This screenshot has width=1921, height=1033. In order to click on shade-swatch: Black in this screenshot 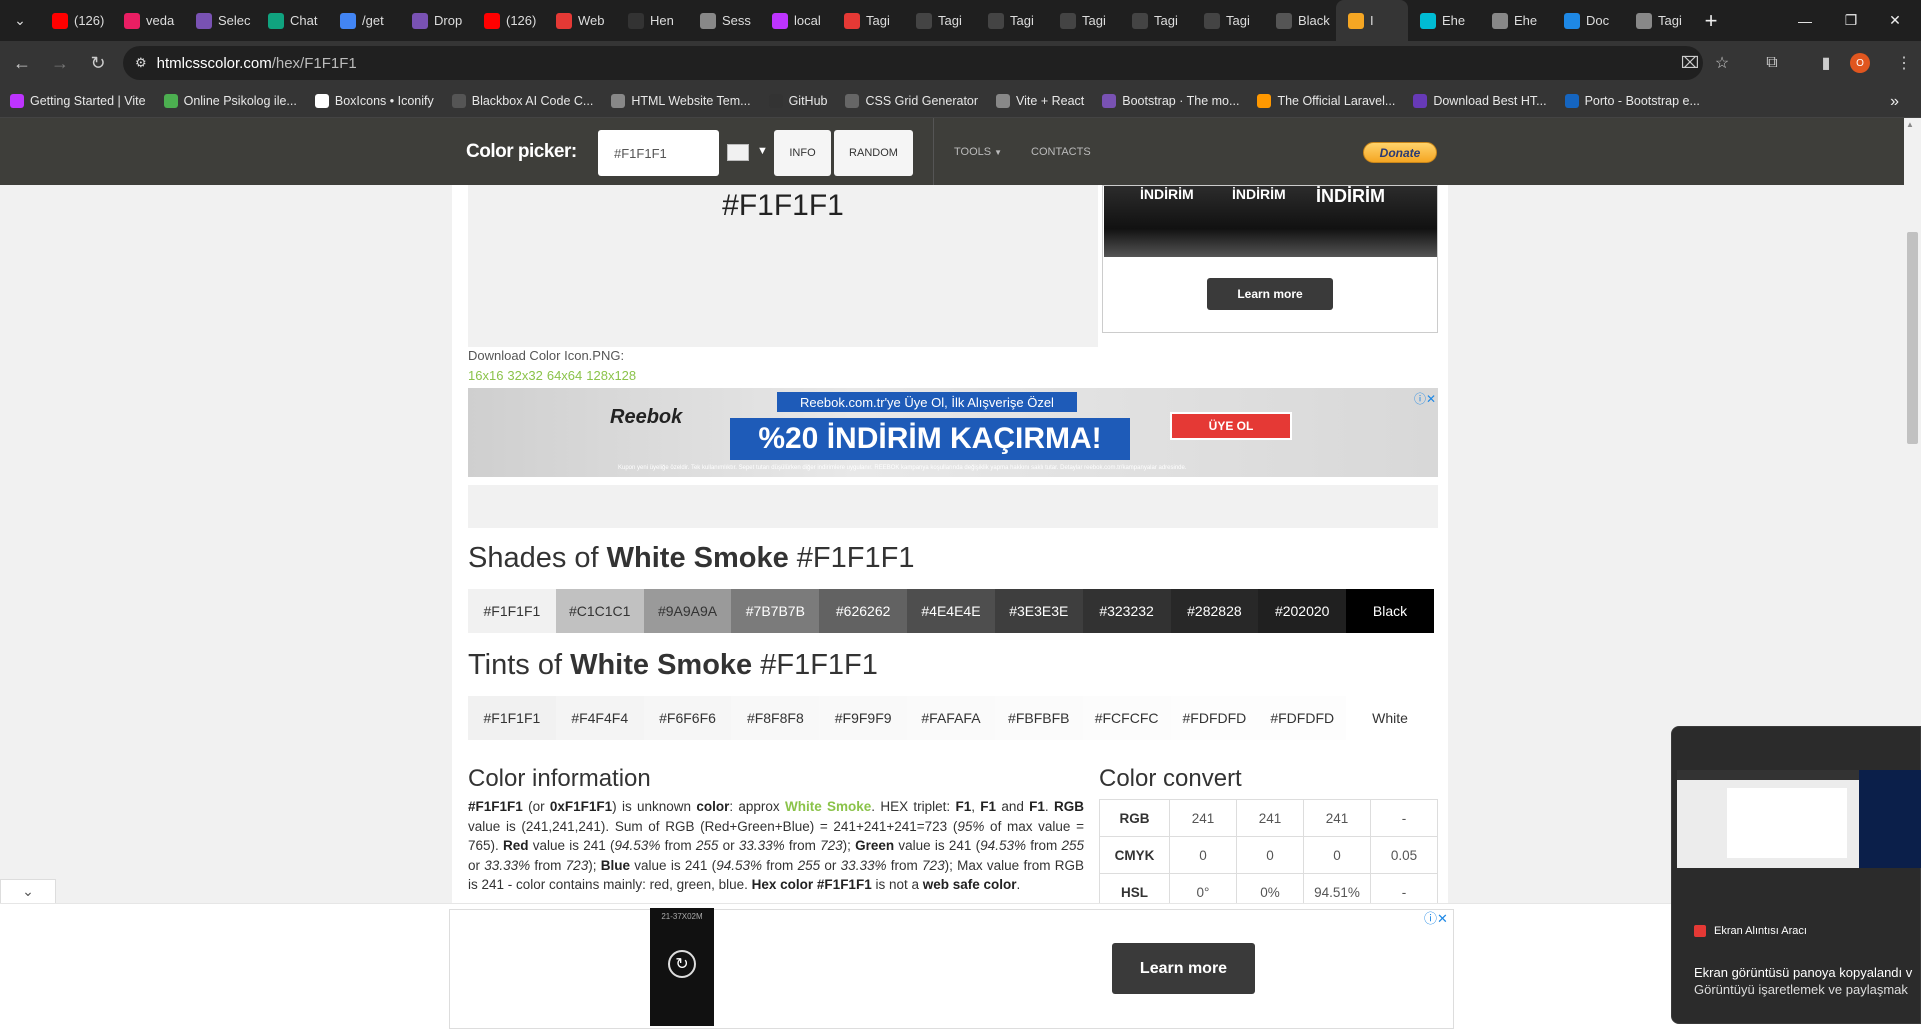, I will do `click(1390, 611)`.